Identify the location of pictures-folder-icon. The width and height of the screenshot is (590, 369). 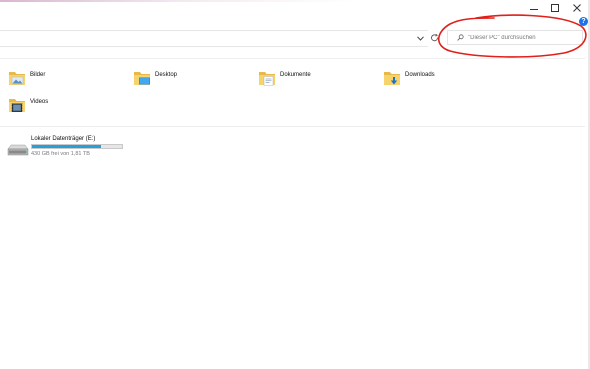
(17, 78).